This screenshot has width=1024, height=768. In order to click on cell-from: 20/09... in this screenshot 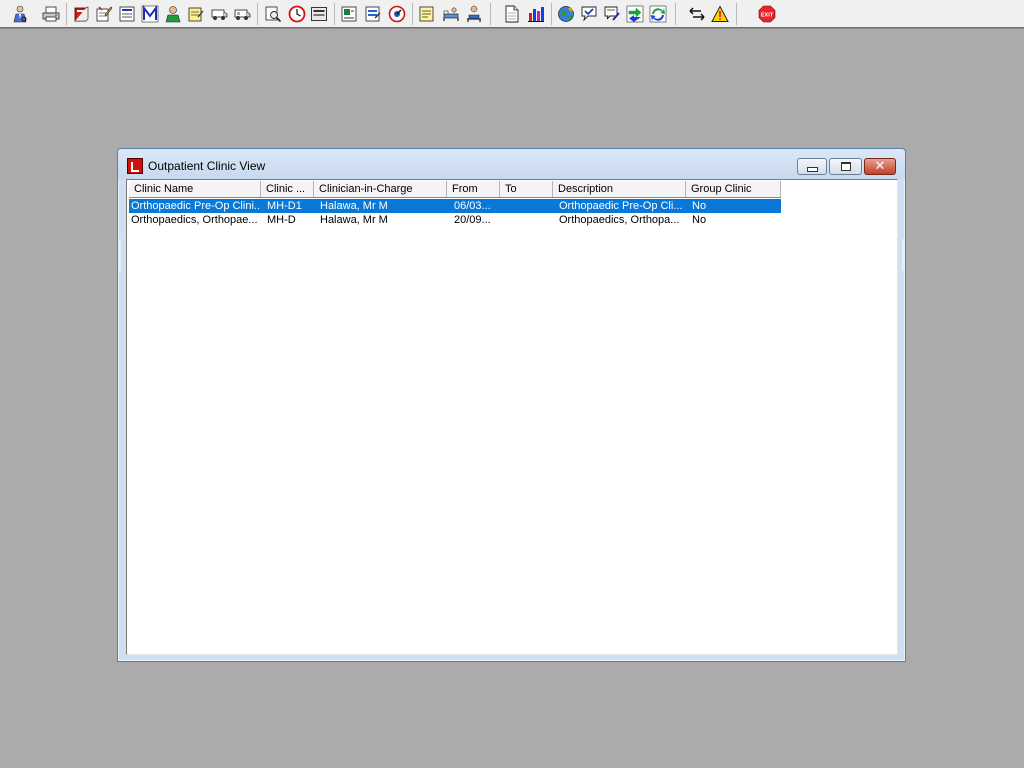, I will do `click(472, 220)`.